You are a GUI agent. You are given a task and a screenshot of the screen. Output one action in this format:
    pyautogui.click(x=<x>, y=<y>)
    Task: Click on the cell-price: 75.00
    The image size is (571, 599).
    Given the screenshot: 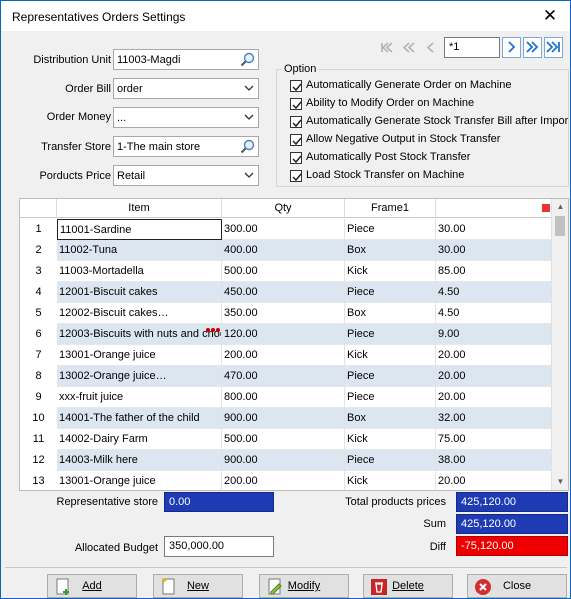 What is the action you would take?
    pyautogui.click(x=494, y=439)
    